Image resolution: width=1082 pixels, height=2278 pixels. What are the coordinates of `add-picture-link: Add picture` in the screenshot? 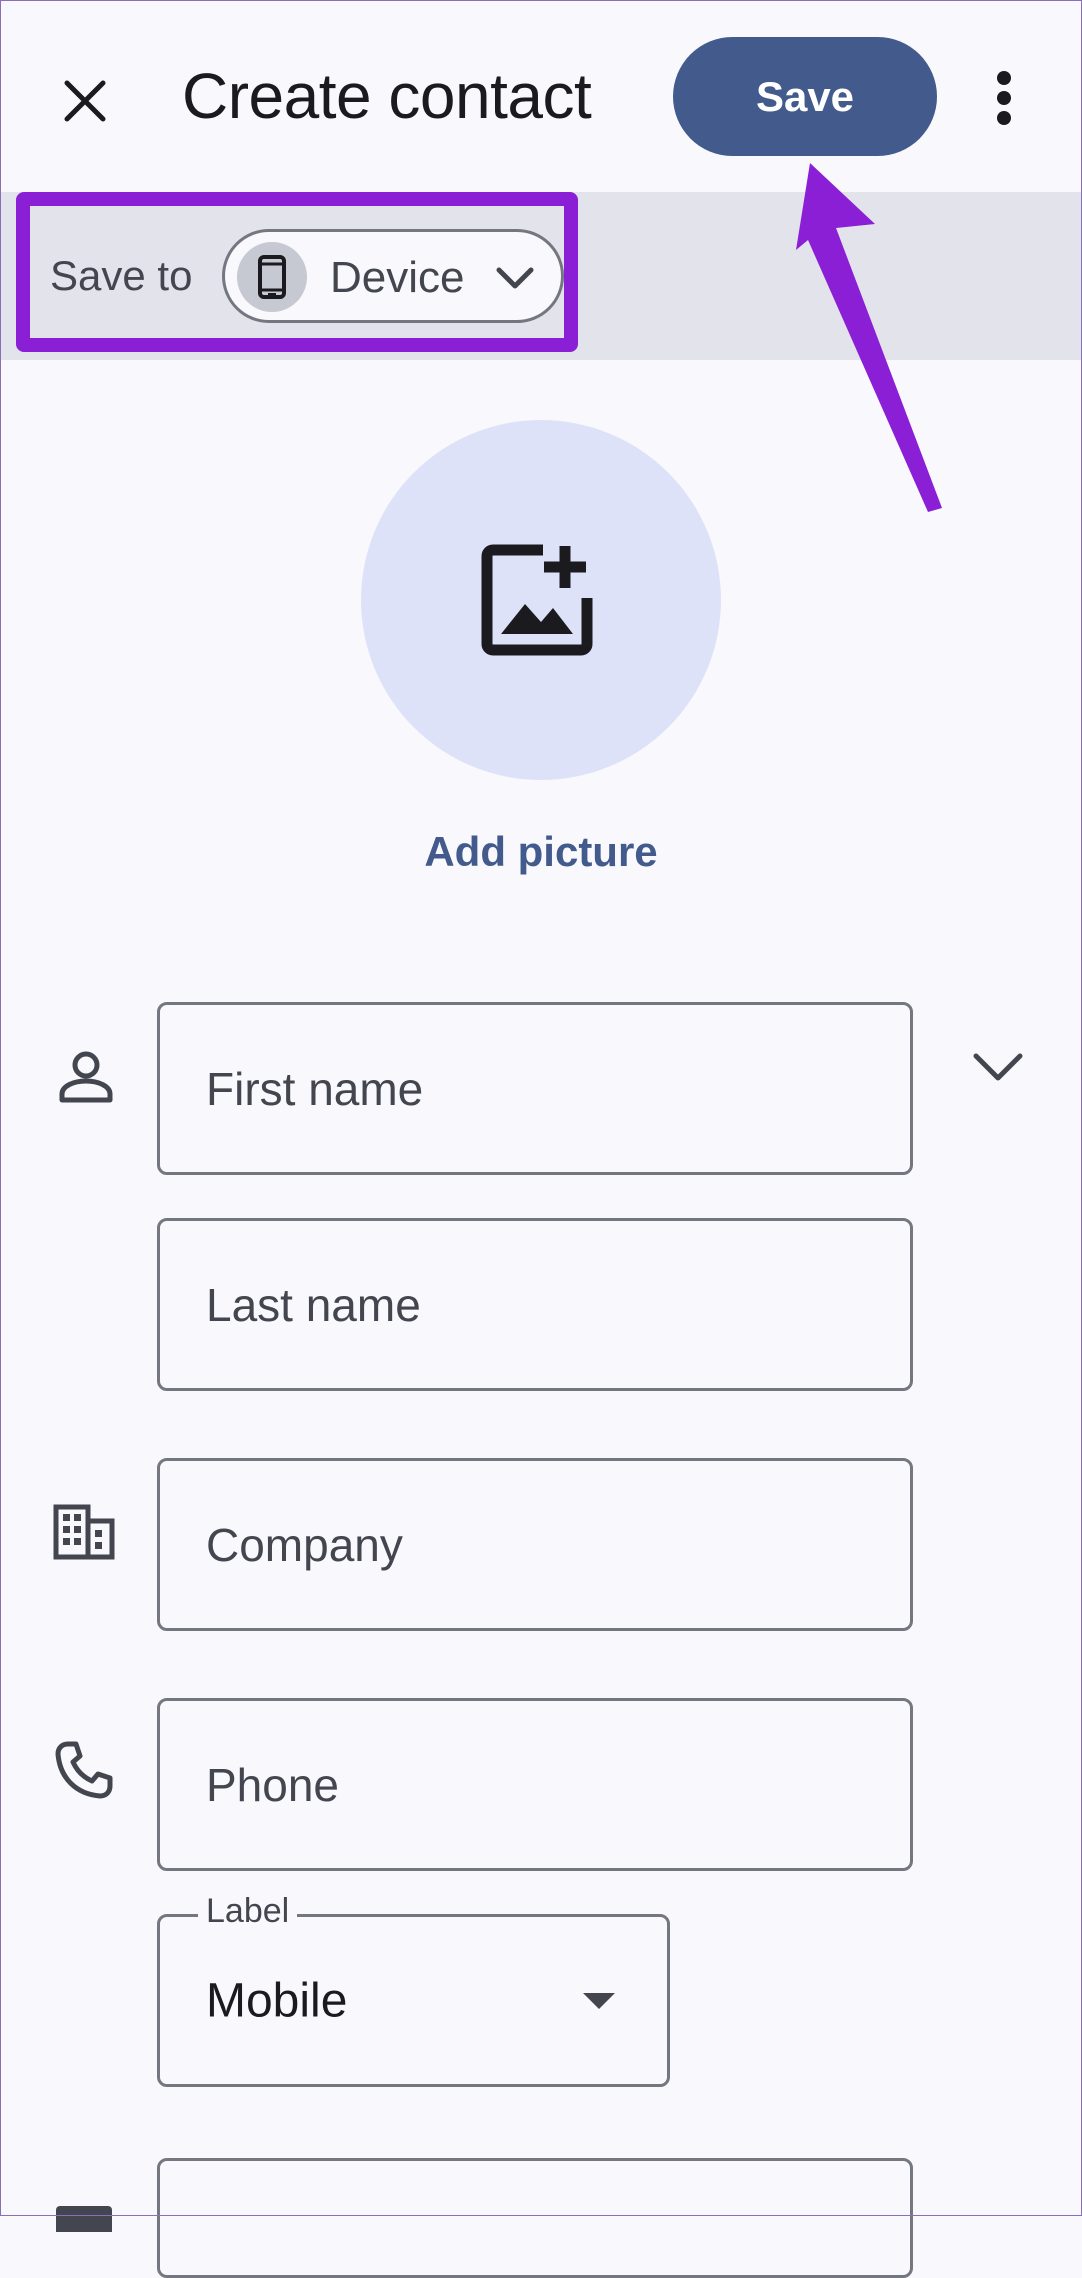 It's located at (541, 852).